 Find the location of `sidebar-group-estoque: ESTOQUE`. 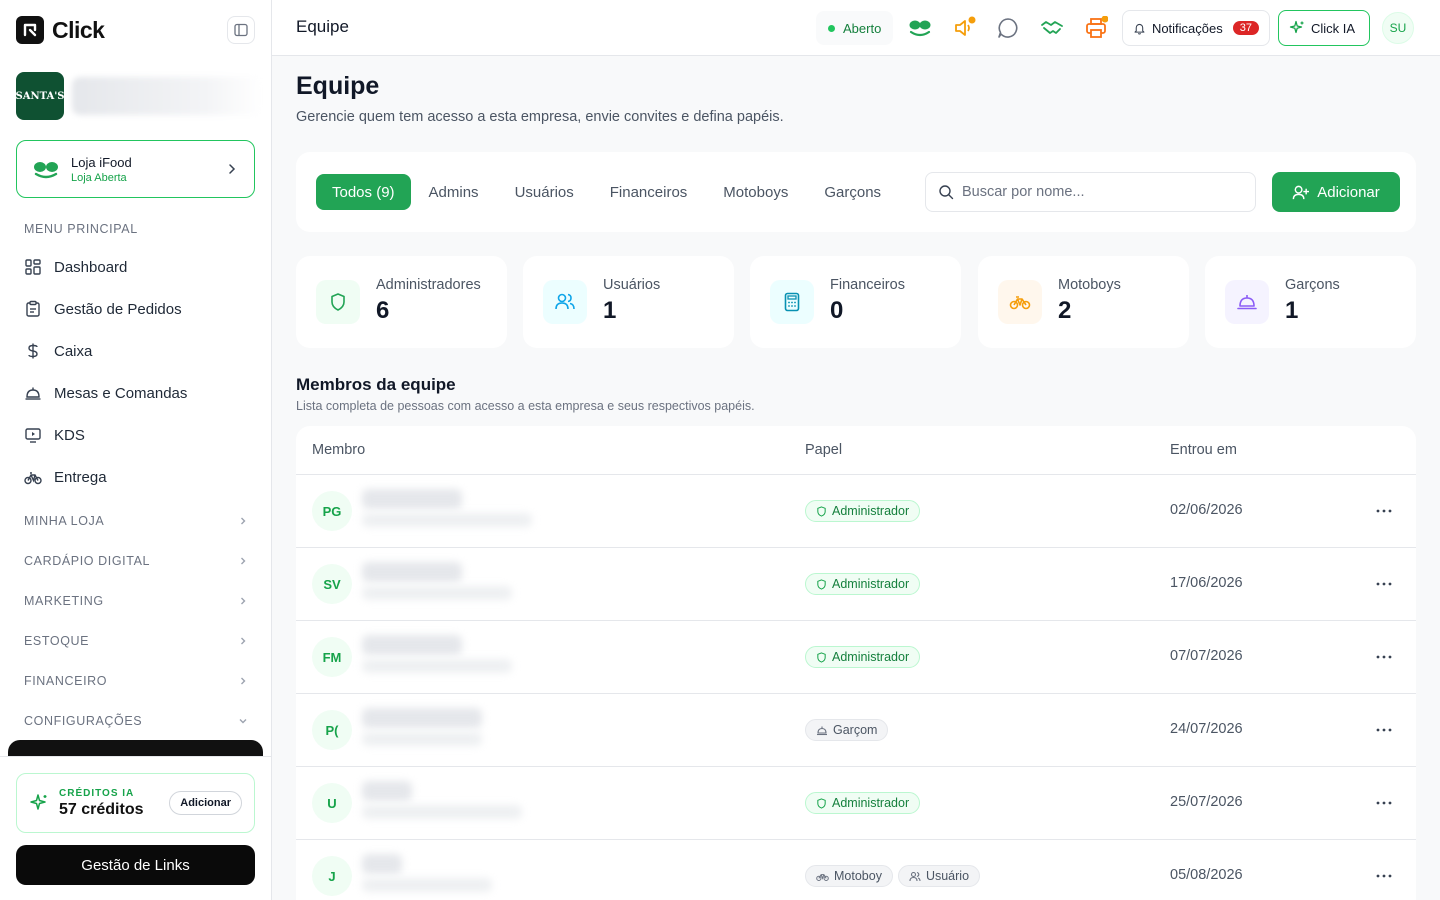

sidebar-group-estoque: ESTOQUE is located at coordinates (136, 641).